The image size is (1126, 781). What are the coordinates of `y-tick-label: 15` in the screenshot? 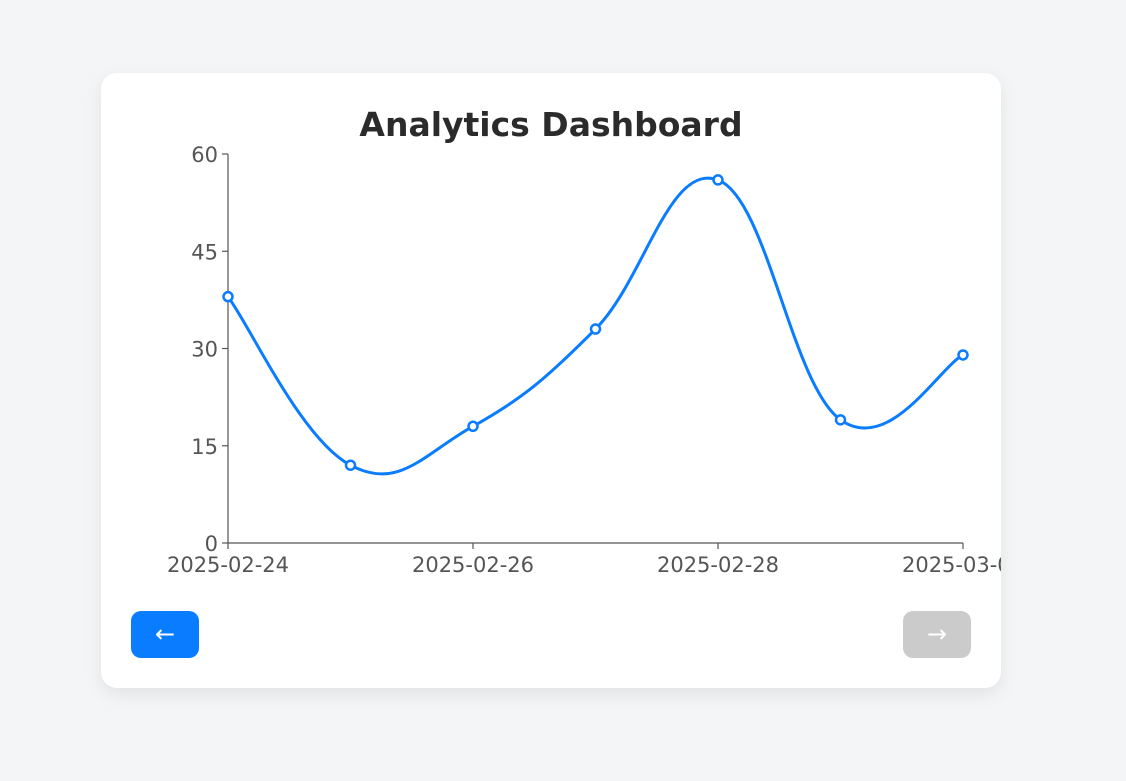 It's located at (204, 447).